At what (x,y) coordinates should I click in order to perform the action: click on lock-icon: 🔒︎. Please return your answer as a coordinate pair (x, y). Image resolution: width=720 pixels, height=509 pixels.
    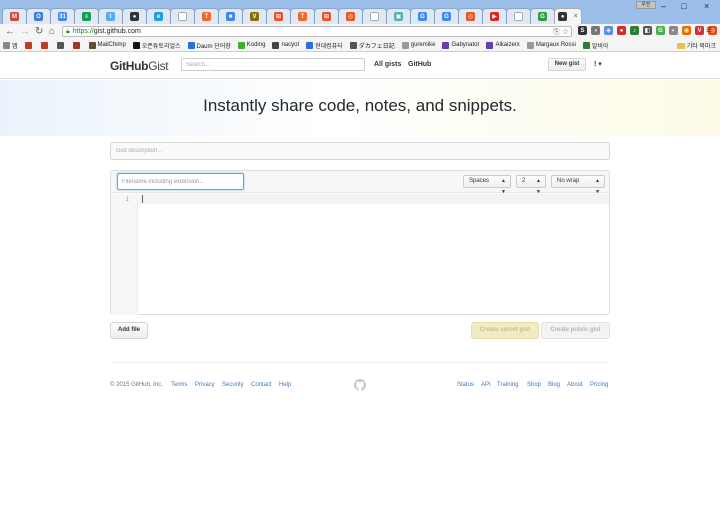
    Looking at the image, I should click on (68, 31).